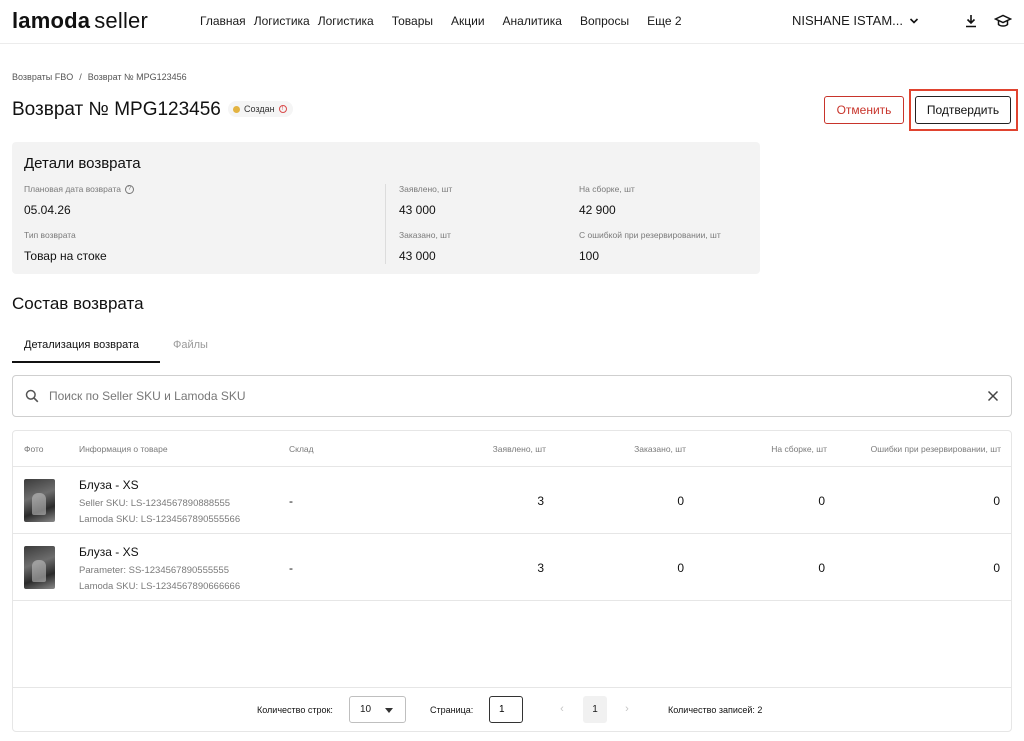  Describe the element at coordinates (935, 449) in the screenshot. I see `column-header-reserve-errors: Ошибки при резервировании, шт` at that location.